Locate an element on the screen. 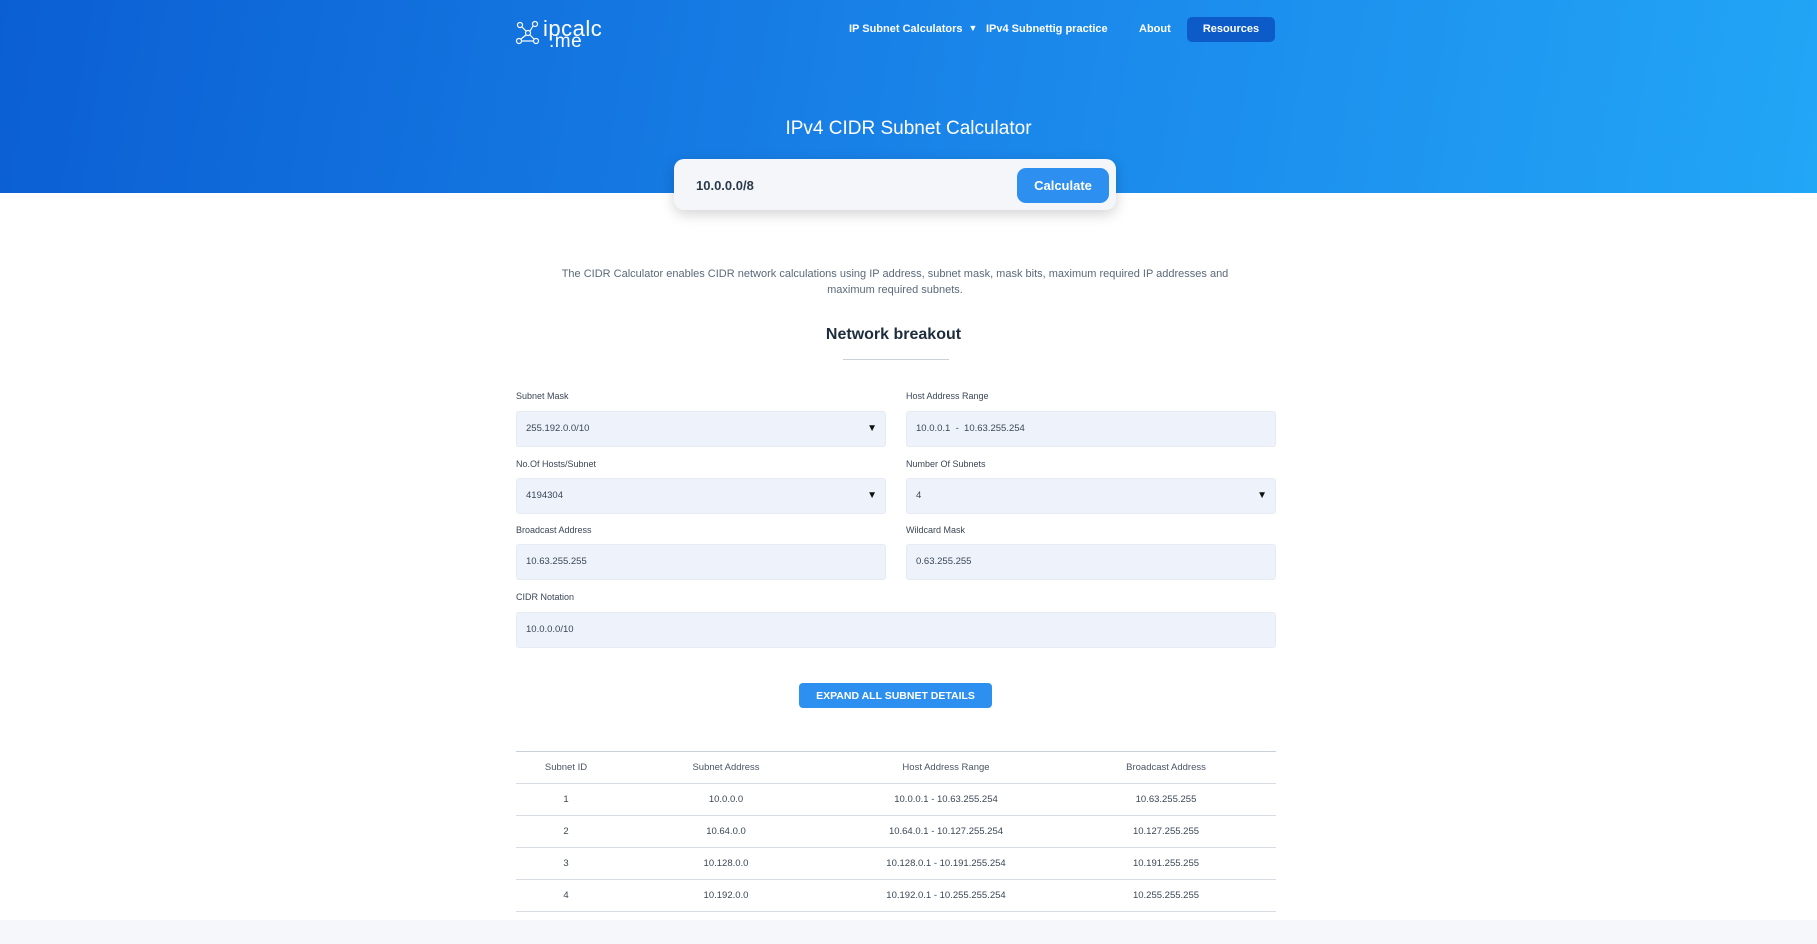 The image size is (1817, 944). hosts-per-subnet-value: 4194304 is located at coordinates (544, 495).